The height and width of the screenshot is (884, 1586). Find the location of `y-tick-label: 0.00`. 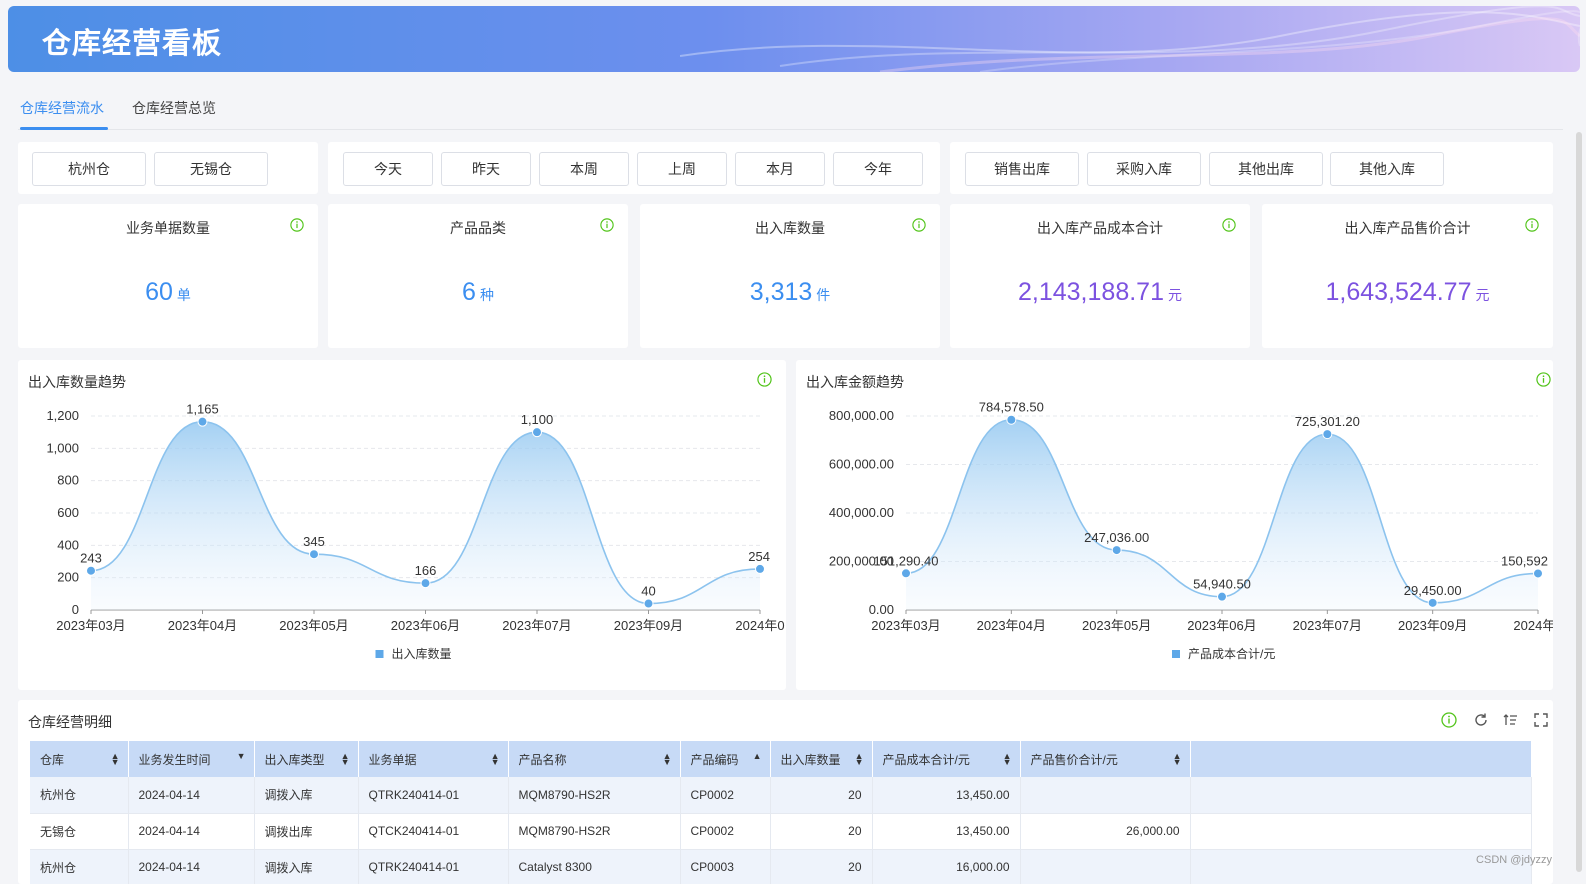

y-tick-label: 0.00 is located at coordinates (881, 609).